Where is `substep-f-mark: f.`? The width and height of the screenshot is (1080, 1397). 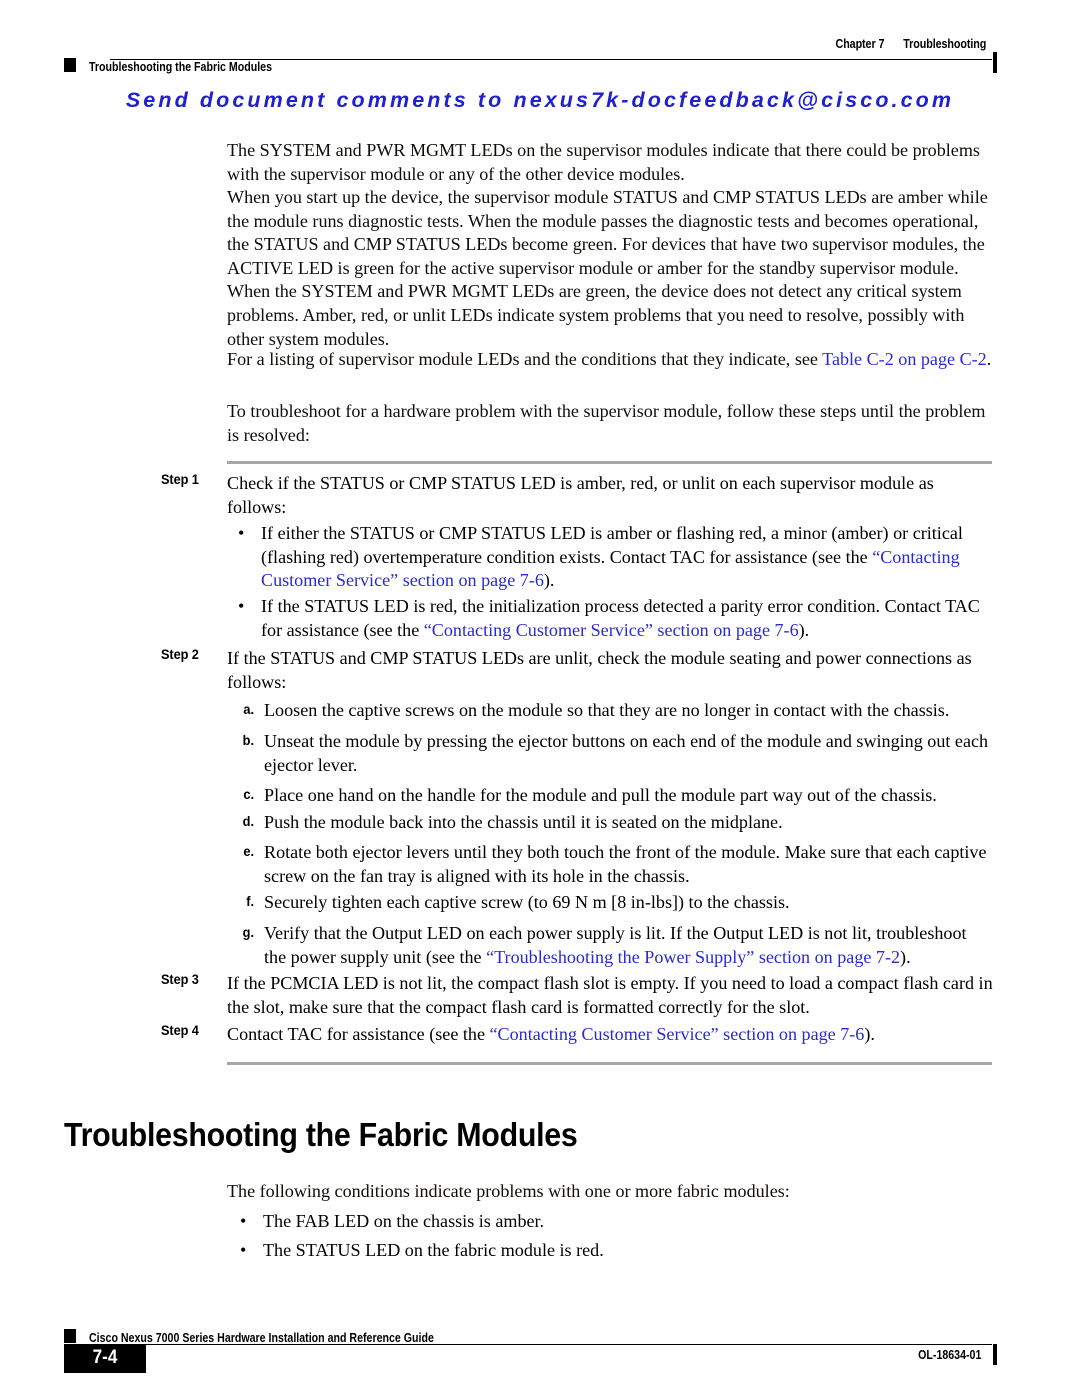
substep-f-mark: f. is located at coordinates (250, 902).